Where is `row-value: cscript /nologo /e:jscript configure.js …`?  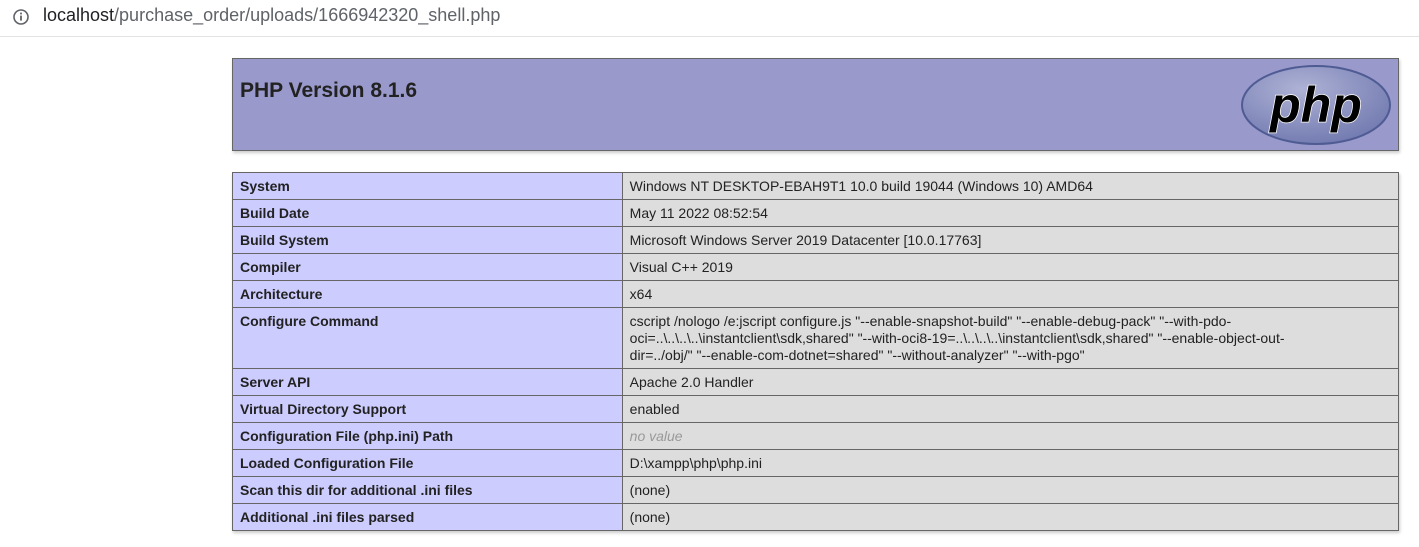 row-value: cscript /nologo /e:jscript configure.js … is located at coordinates (1010, 338).